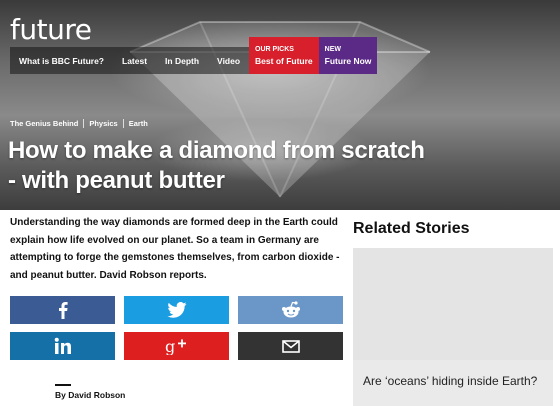 The height and width of the screenshot is (406, 560). What do you see at coordinates (453, 304) in the screenshot?
I see `related-story-image` at bounding box center [453, 304].